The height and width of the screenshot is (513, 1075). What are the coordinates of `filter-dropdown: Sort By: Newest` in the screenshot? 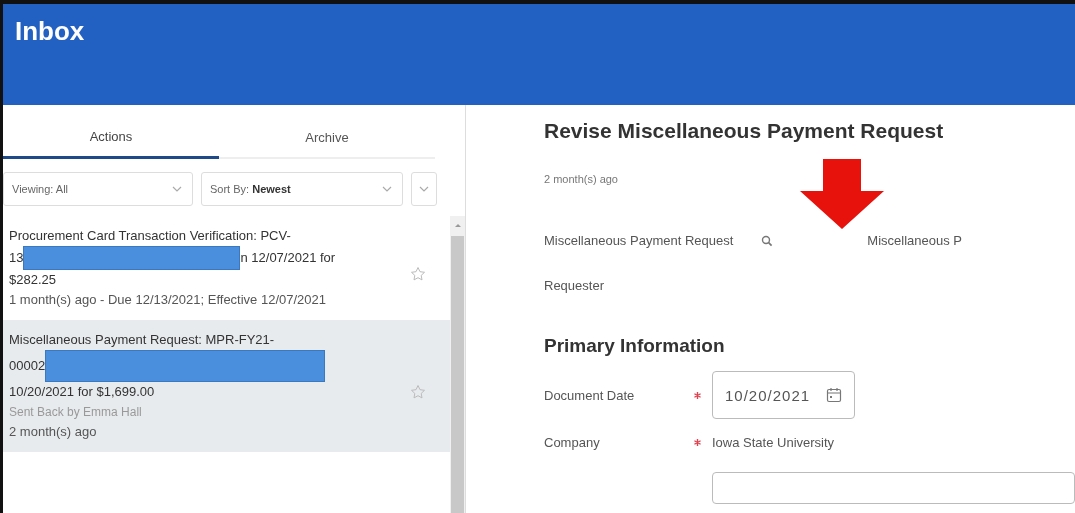 It's located at (302, 189).